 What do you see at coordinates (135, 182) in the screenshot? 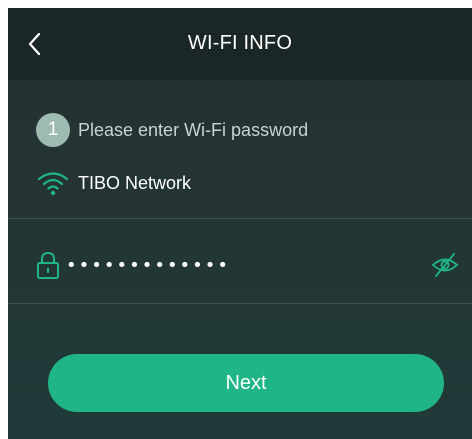
I see `network-name: TIBO Network` at bounding box center [135, 182].